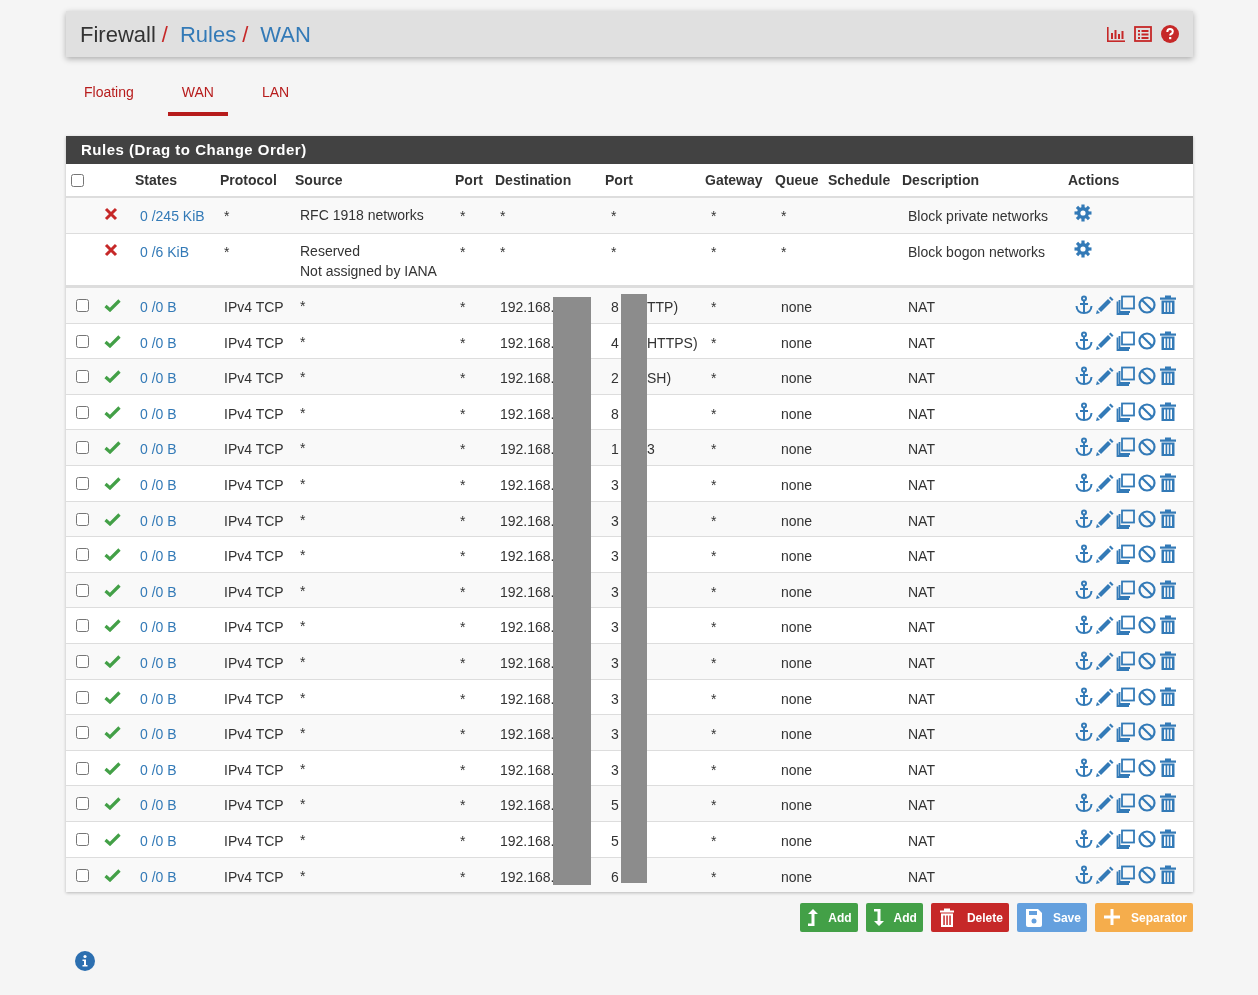  What do you see at coordinates (172, 216) in the screenshot?
I see `states-link: 0 /245 KiB` at bounding box center [172, 216].